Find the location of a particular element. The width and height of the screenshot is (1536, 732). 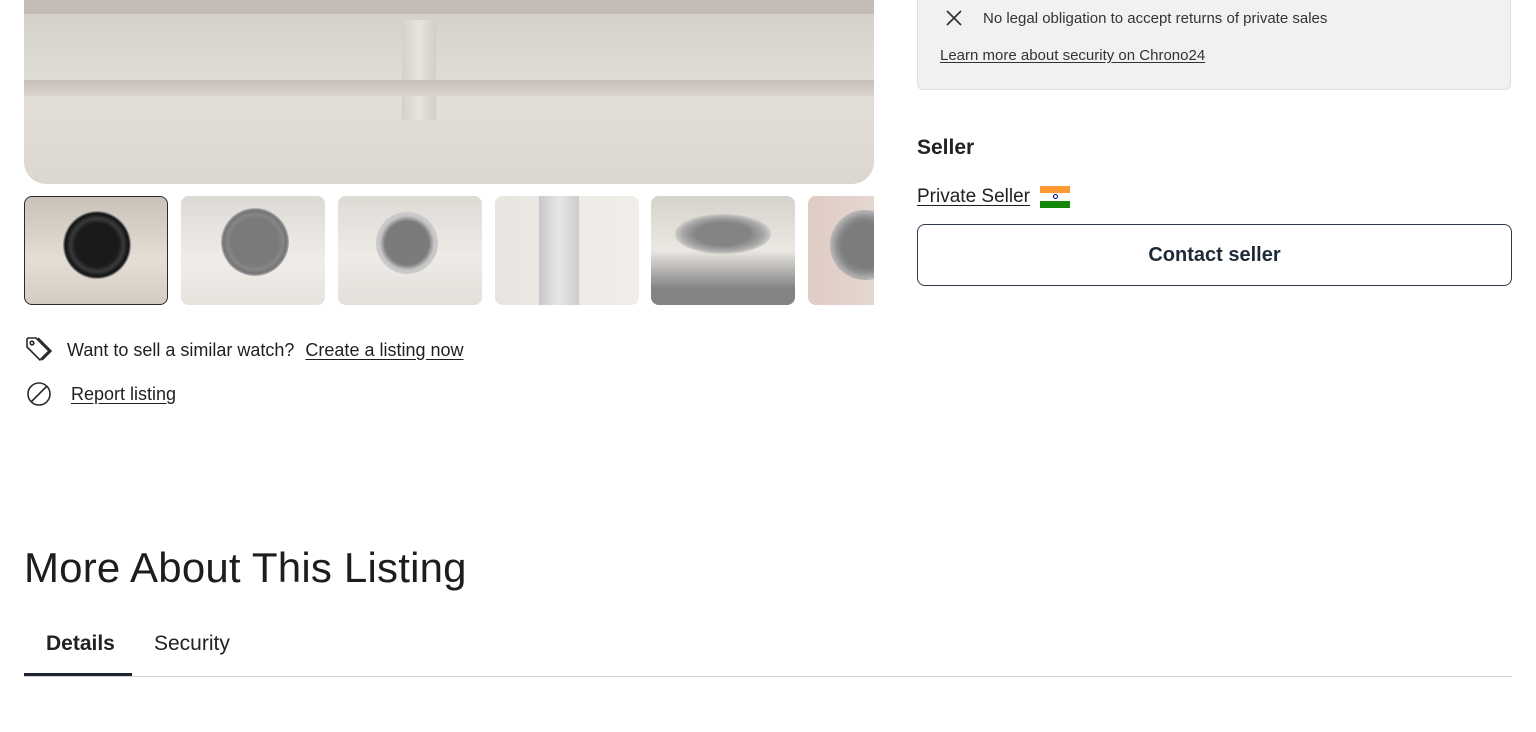

more-about-heading: More About This Listing is located at coordinates (245, 567).